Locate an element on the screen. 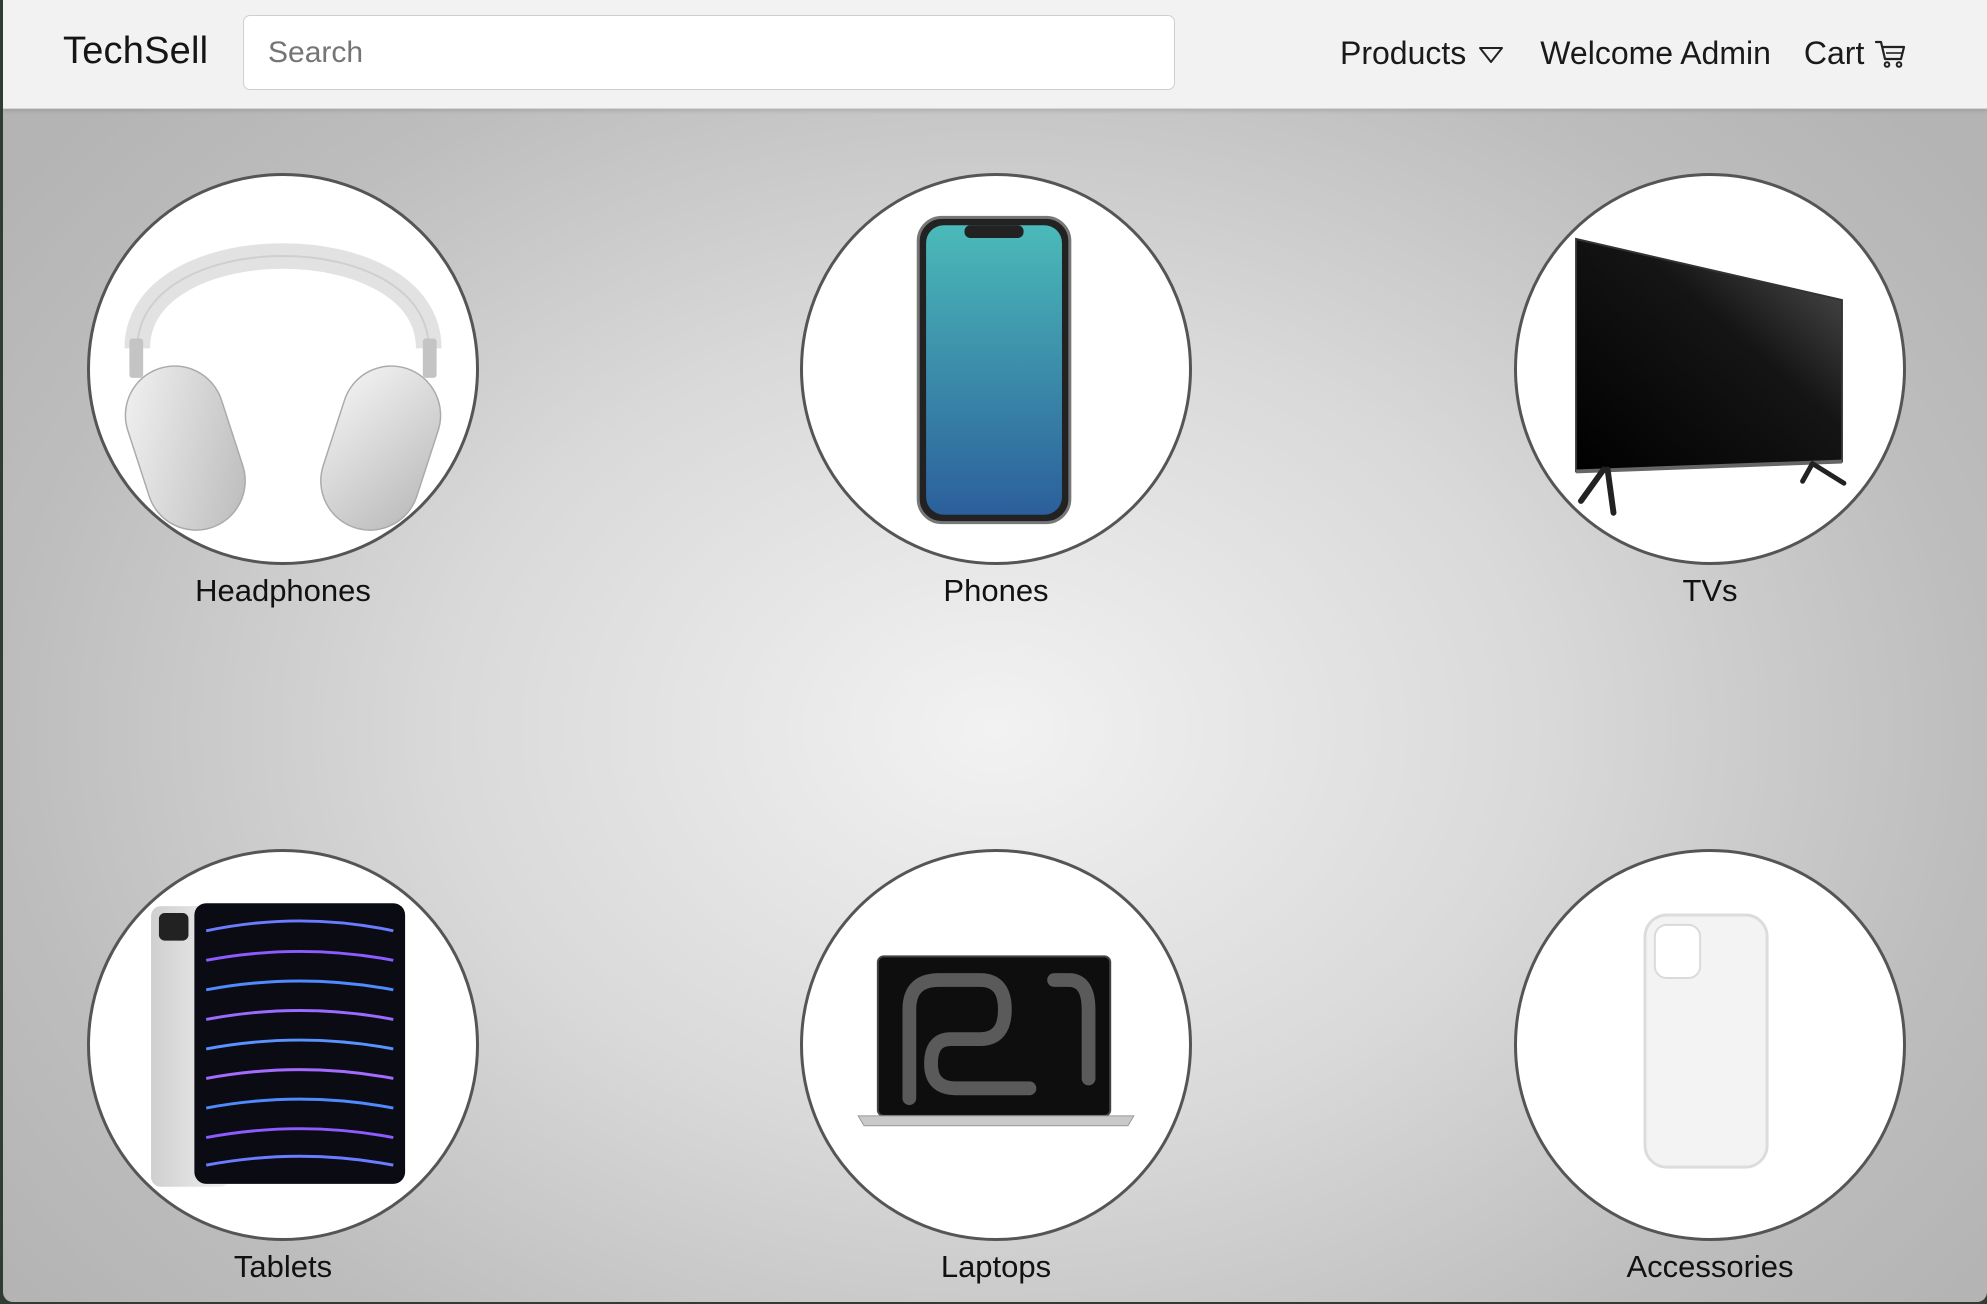 This screenshot has height=1304, width=1987. laptop-image is located at coordinates (996, 1041).